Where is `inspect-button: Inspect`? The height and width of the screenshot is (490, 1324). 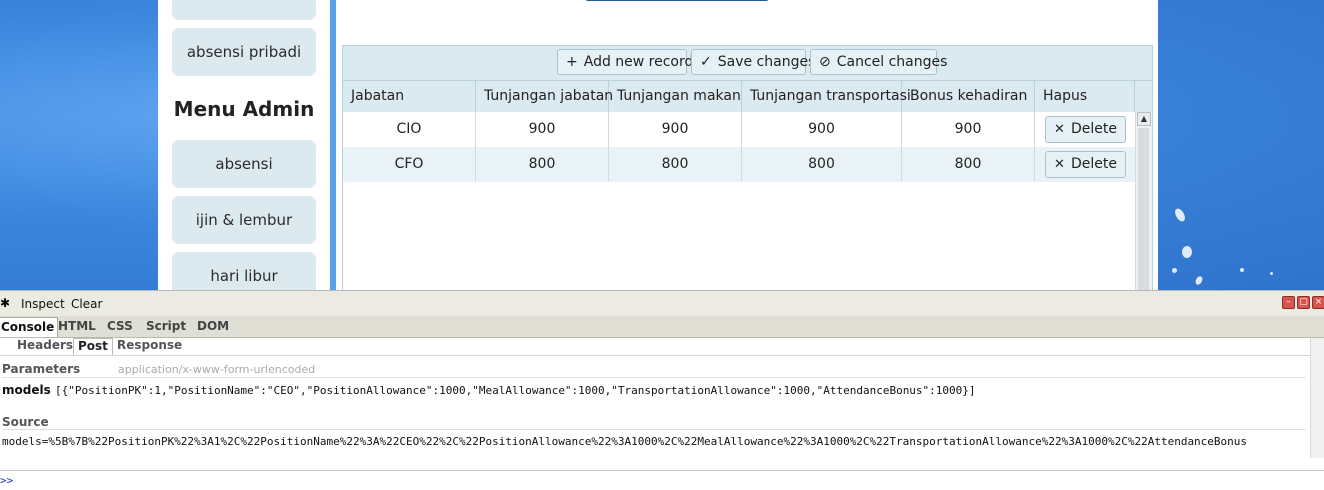 inspect-button: Inspect is located at coordinates (43, 304).